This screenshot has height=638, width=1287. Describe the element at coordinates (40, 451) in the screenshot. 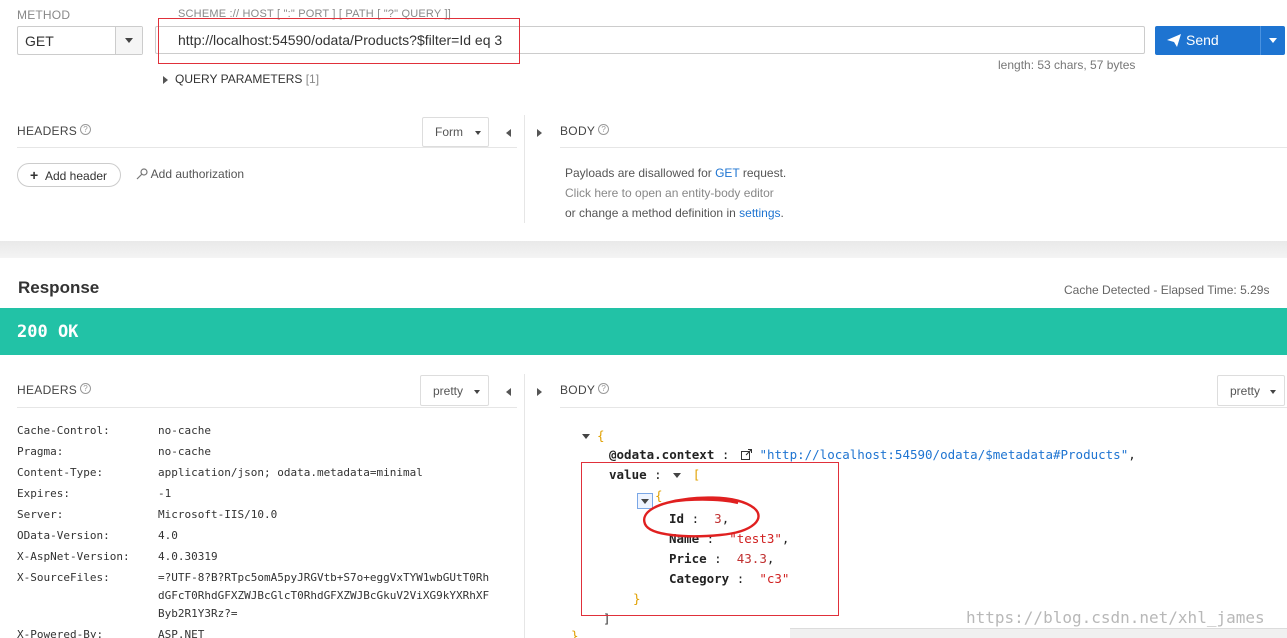

I see `header-name: Pragma:` at that location.